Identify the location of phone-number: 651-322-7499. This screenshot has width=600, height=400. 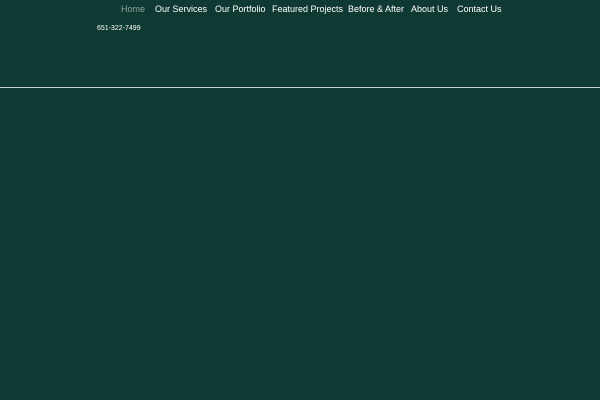
(119, 28).